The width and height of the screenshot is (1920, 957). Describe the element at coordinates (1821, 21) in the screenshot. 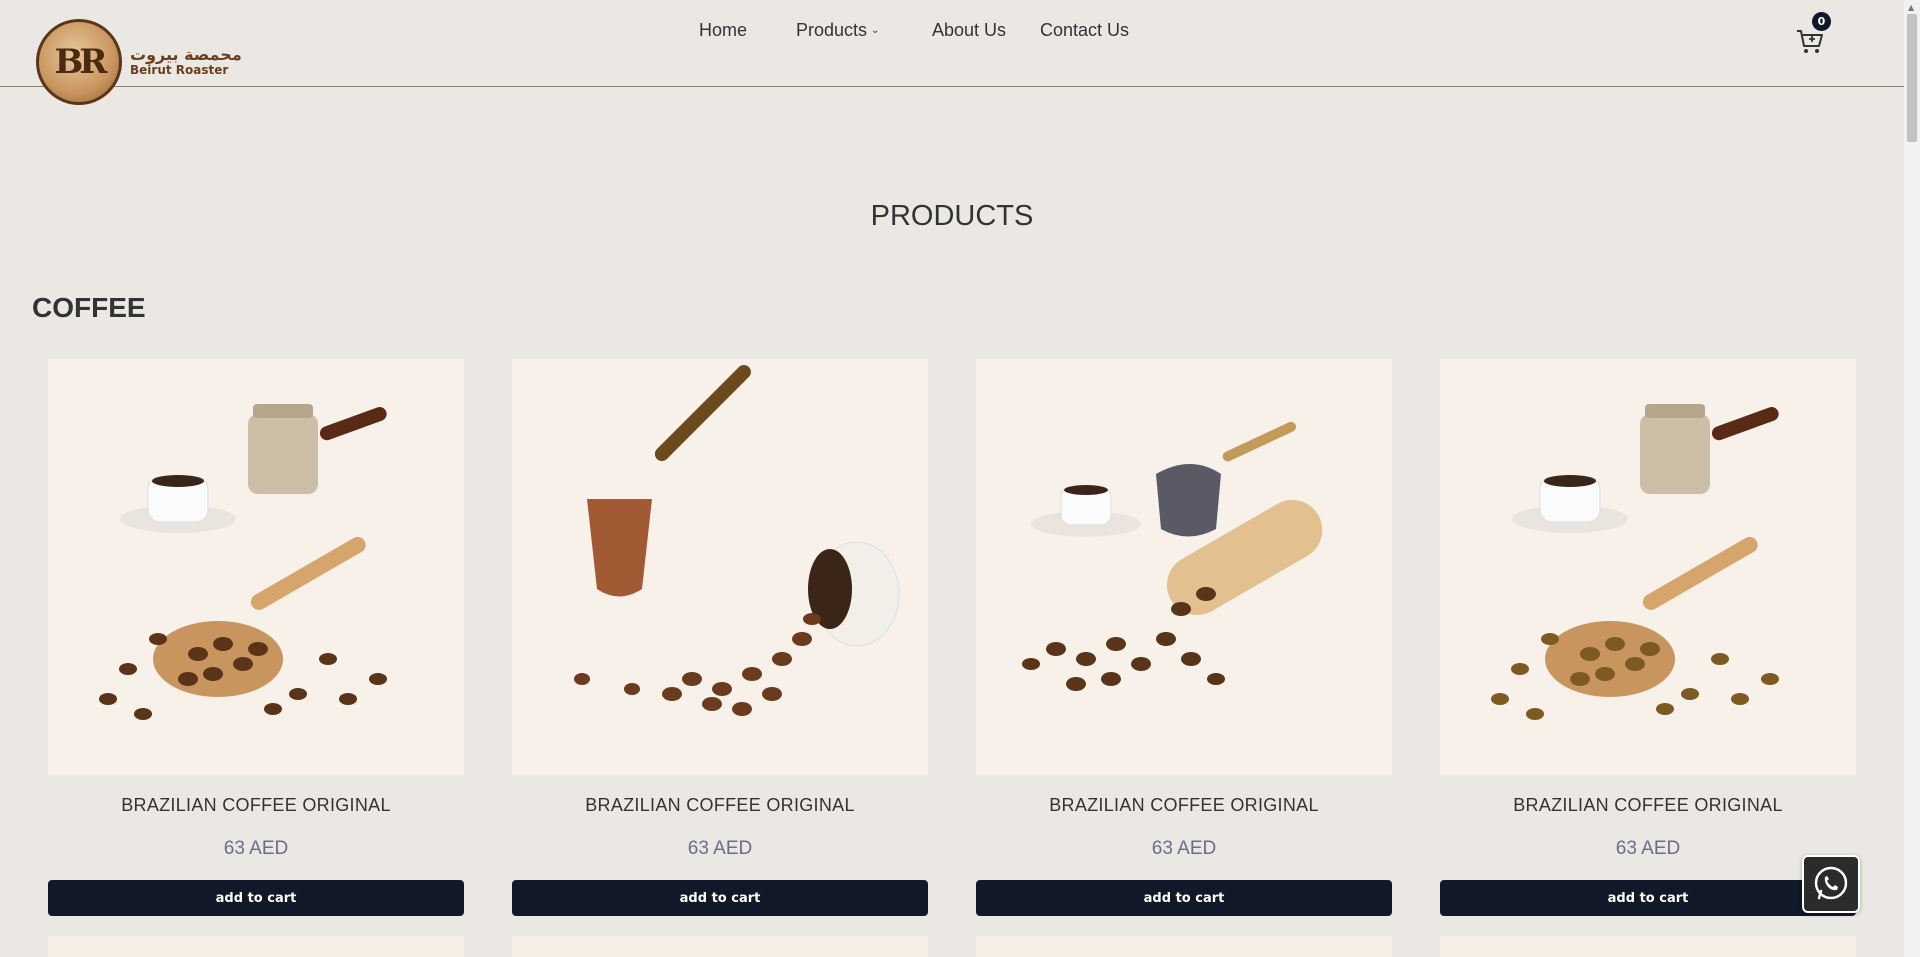

I see `cart-count-badge: 0` at that location.